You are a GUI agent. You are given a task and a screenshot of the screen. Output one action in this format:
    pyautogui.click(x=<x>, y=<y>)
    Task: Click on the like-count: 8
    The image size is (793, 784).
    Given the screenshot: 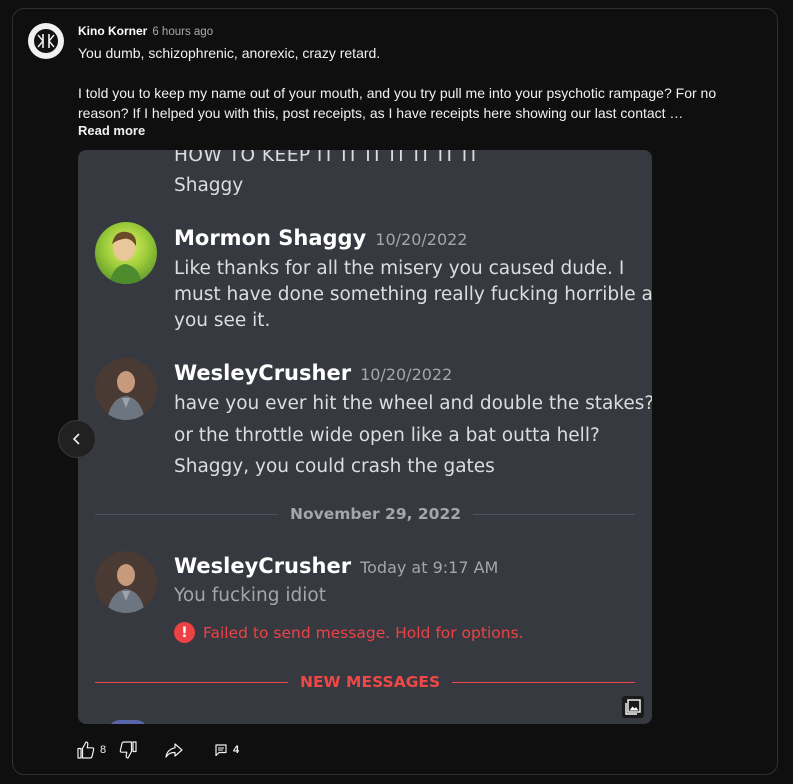 What is the action you would take?
    pyautogui.click(x=103, y=750)
    